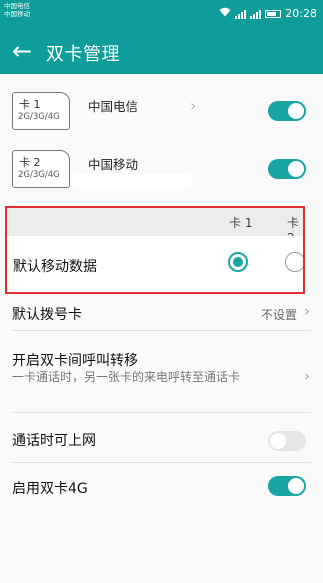 This screenshot has width=323, height=583. I want to click on dual-4g-toggle, so click(287, 486).